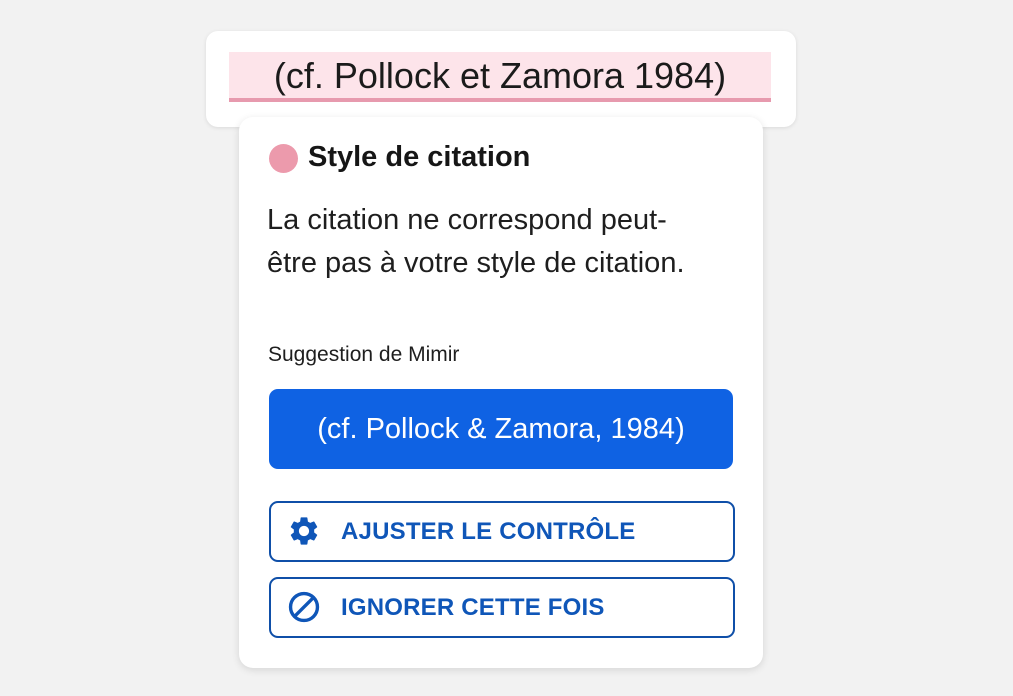  What do you see at coordinates (500, 76) in the screenshot?
I see `flagged-citation: (cf. Pollock et Zamora 1984)` at bounding box center [500, 76].